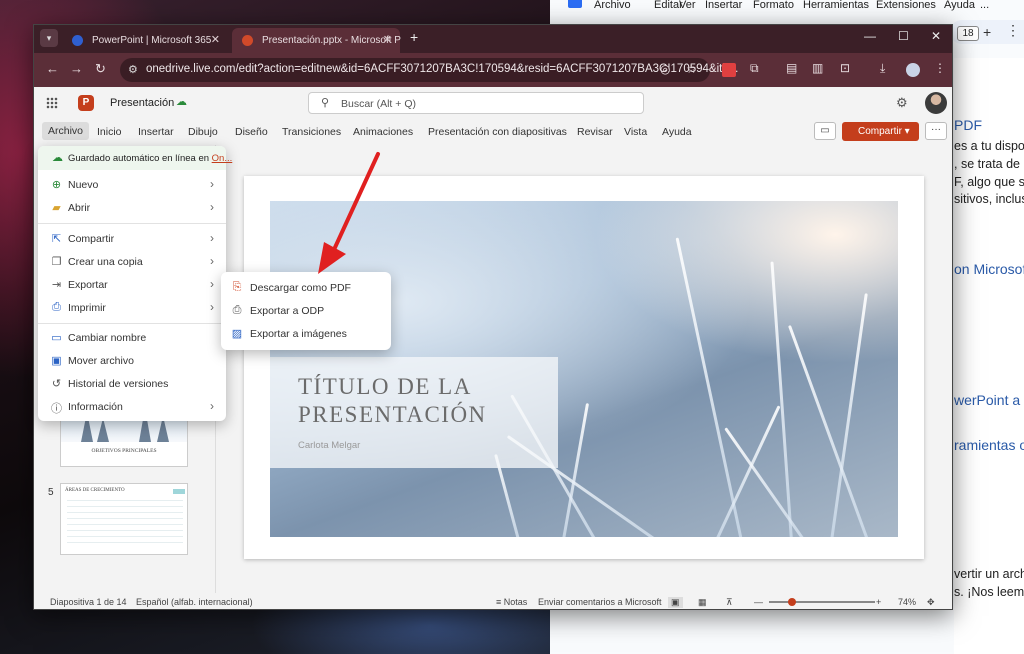 This screenshot has height=654, width=1024. I want to click on tab-vista: Vista, so click(635, 132).